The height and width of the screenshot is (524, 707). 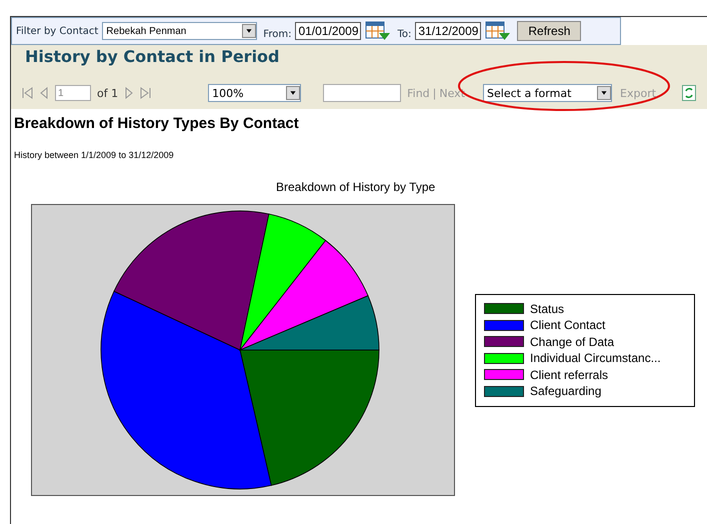 What do you see at coordinates (689, 93) in the screenshot?
I see `refresh-icon` at bounding box center [689, 93].